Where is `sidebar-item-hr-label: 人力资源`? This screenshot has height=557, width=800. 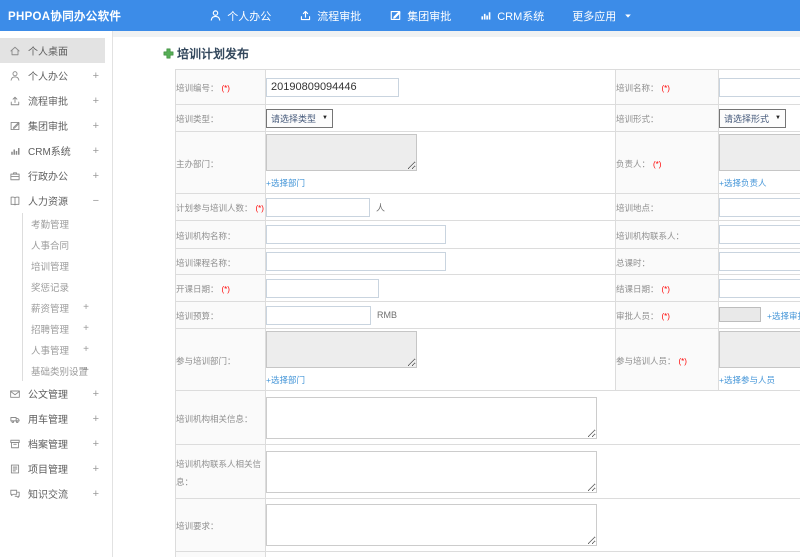 sidebar-item-hr-label: 人力资源 is located at coordinates (48, 202).